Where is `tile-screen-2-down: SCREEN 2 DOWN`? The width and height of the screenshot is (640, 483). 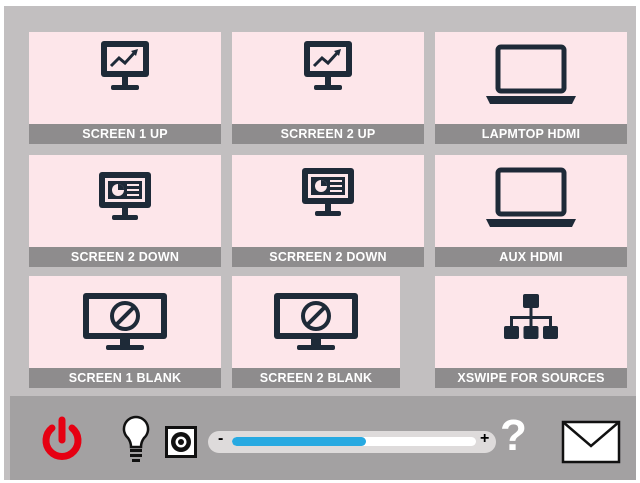 tile-screen-2-down: SCREEN 2 DOWN is located at coordinates (125, 211).